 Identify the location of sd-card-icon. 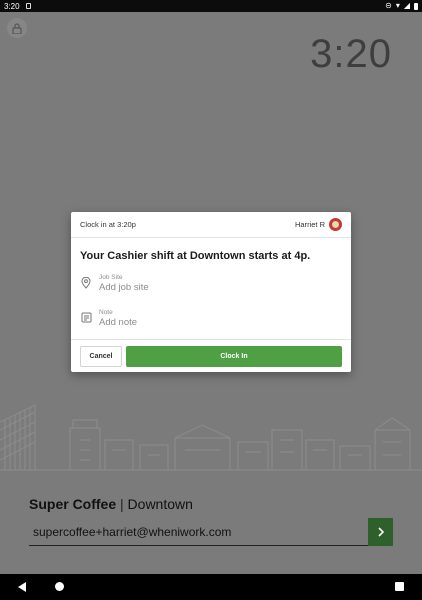
(28, 6).